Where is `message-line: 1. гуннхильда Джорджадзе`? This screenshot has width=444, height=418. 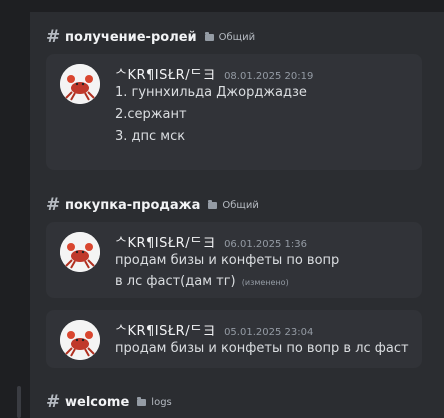
message-line: 1. гуннхильда Джорджадзе is located at coordinates (211, 92).